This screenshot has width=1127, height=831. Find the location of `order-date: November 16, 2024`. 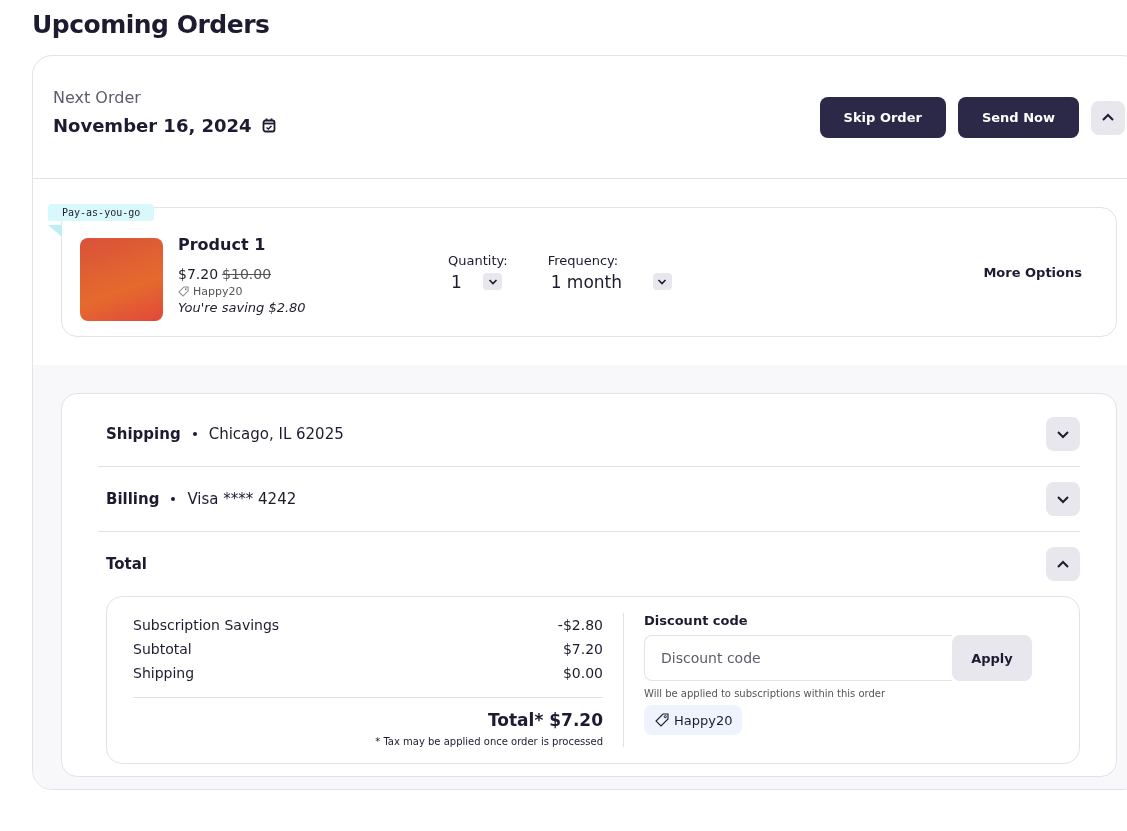

order-date: November 16, 2024 is located at coordinates (152, 125).